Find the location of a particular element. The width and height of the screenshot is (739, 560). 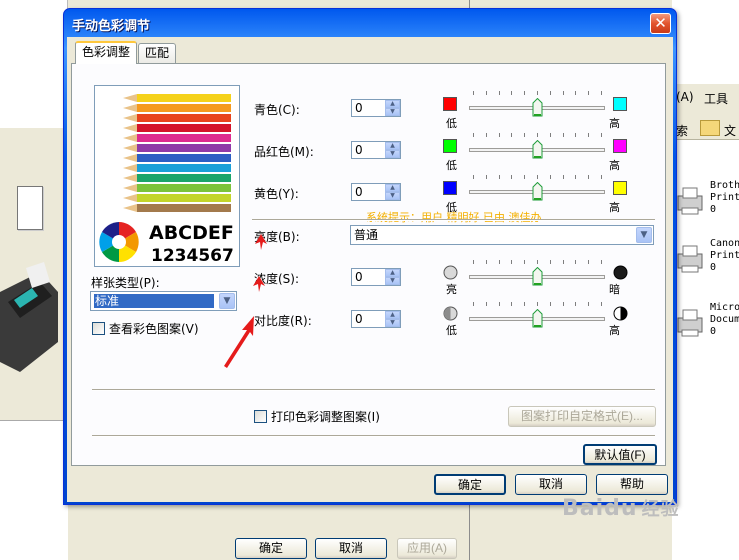

toolbar-item: 索 is located at coordinates (682, 130).